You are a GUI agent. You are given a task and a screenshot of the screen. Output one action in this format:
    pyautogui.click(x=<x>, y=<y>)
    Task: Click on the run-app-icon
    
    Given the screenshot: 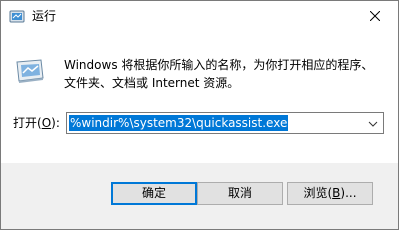 What is the action you would take?
    pyautogui.click(x=17, y=16)
    